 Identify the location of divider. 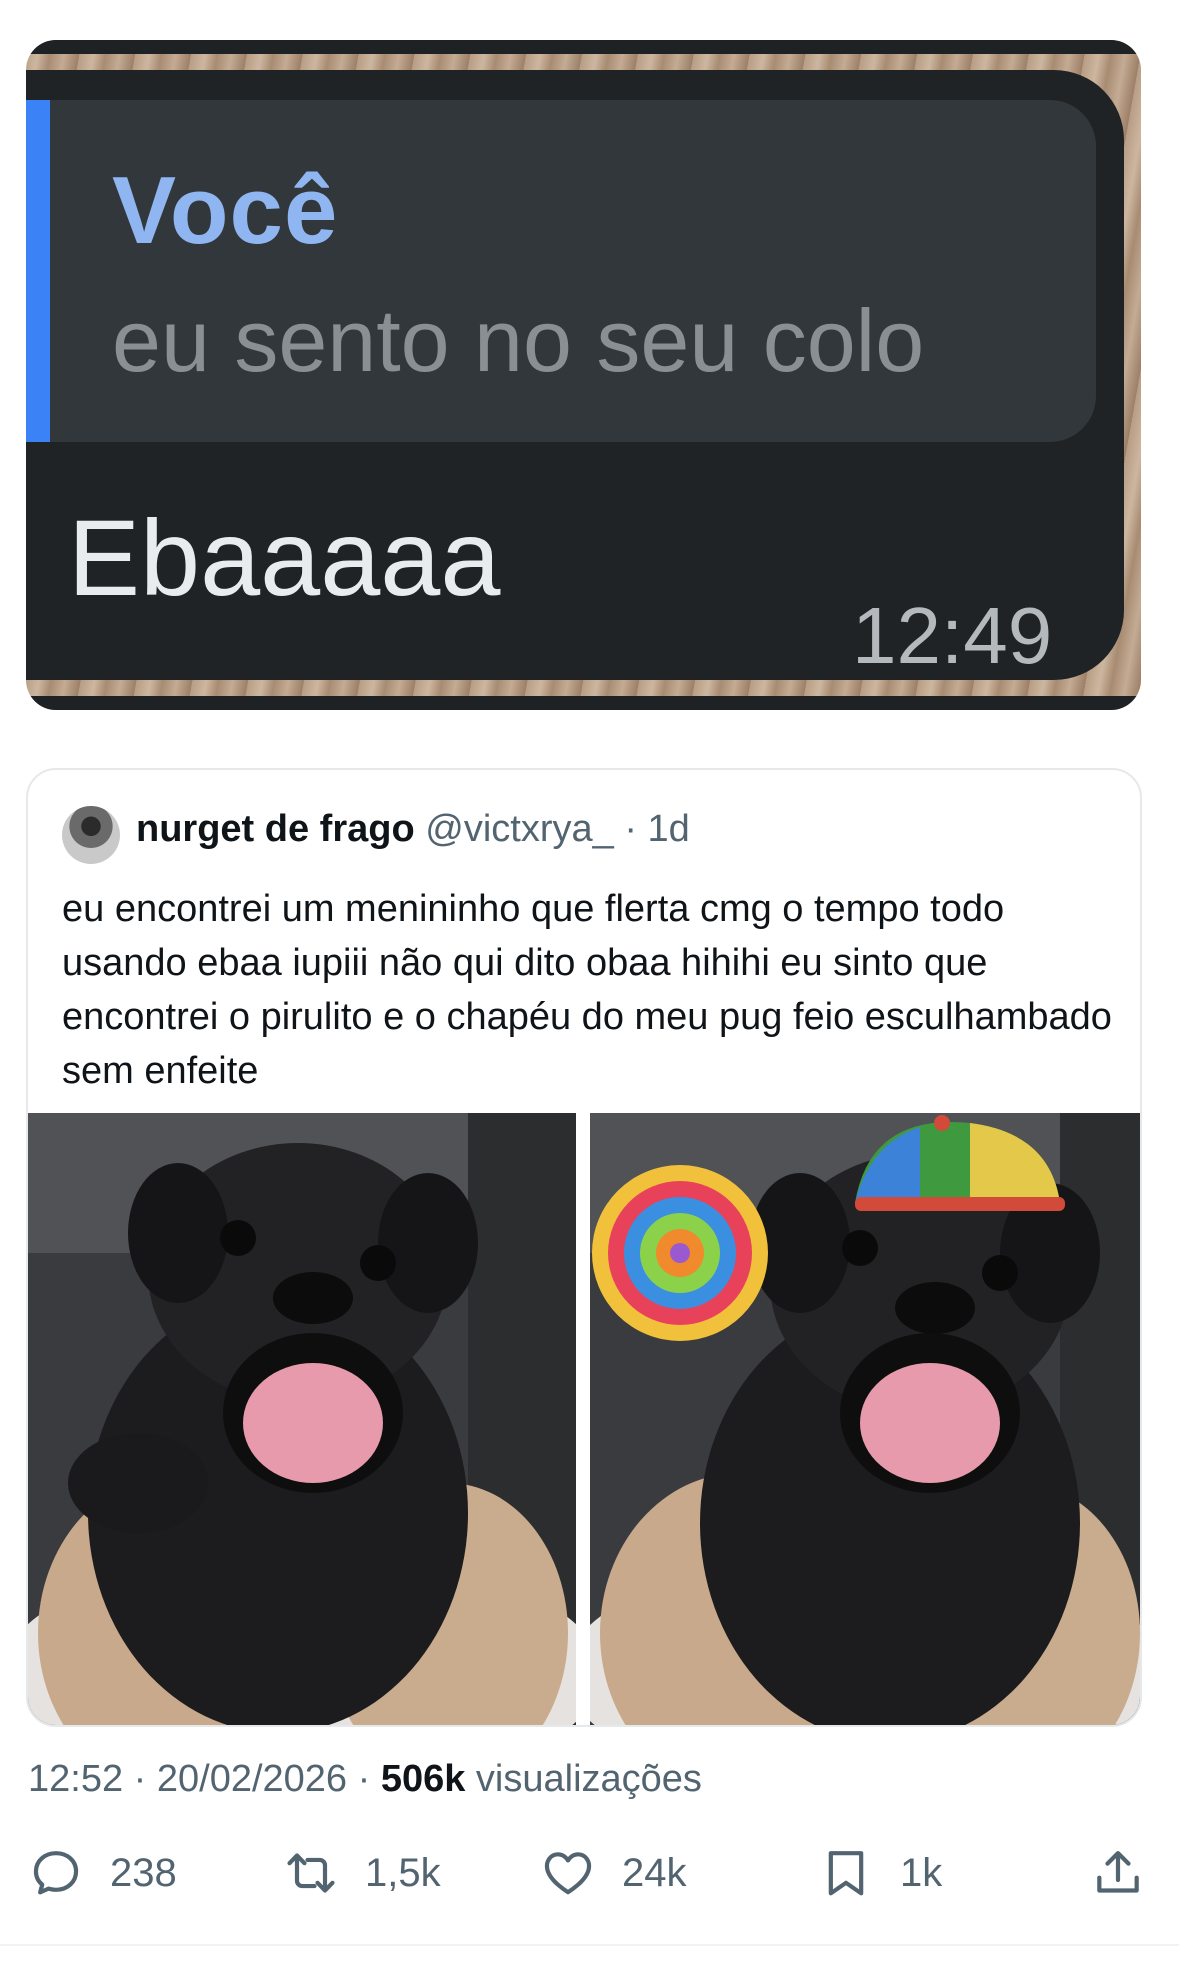
(589, 1945).